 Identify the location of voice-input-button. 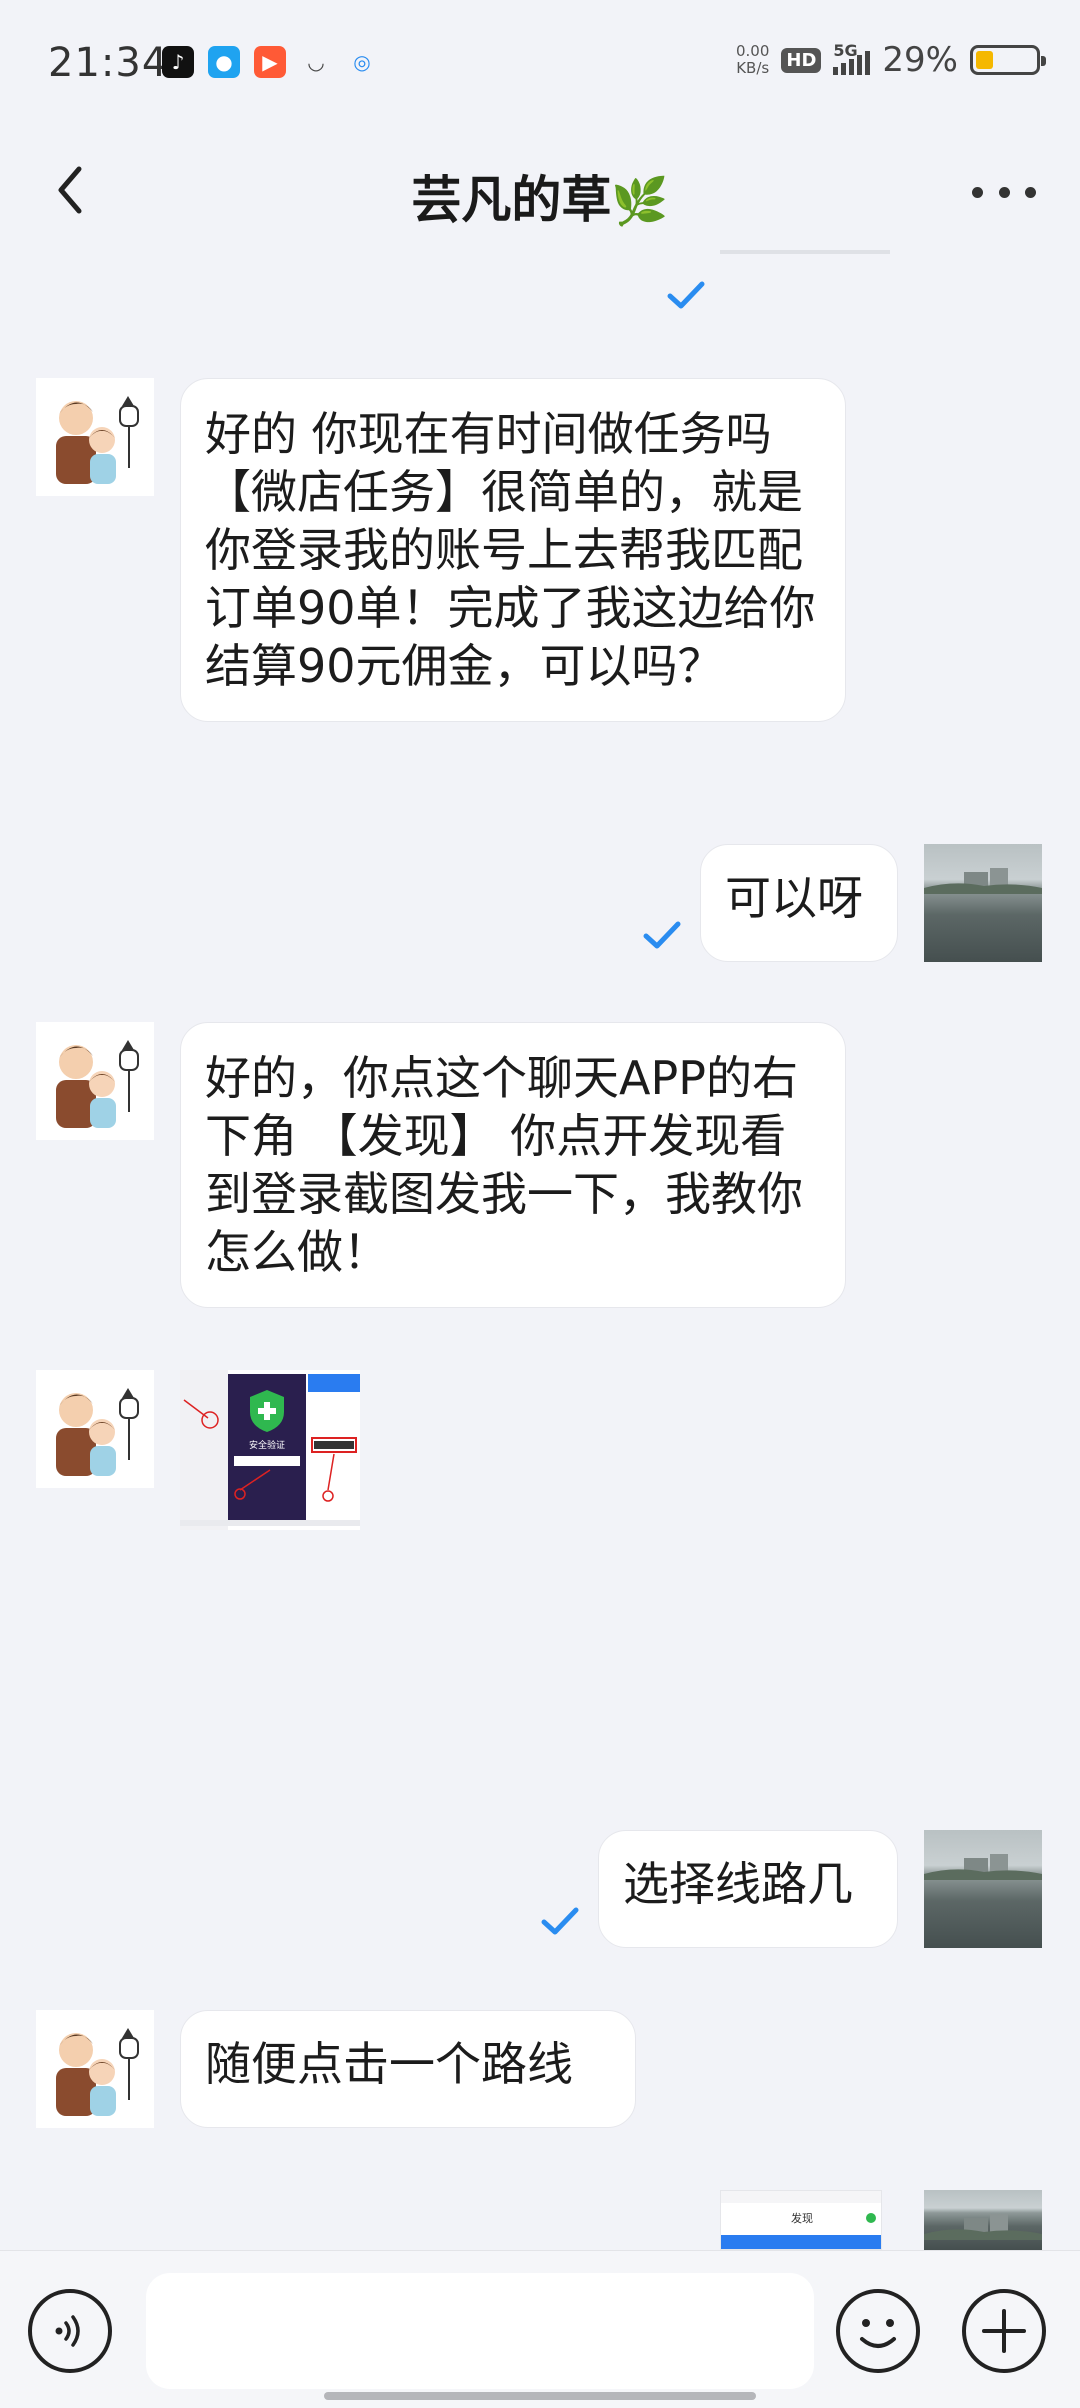
(70, 2331).